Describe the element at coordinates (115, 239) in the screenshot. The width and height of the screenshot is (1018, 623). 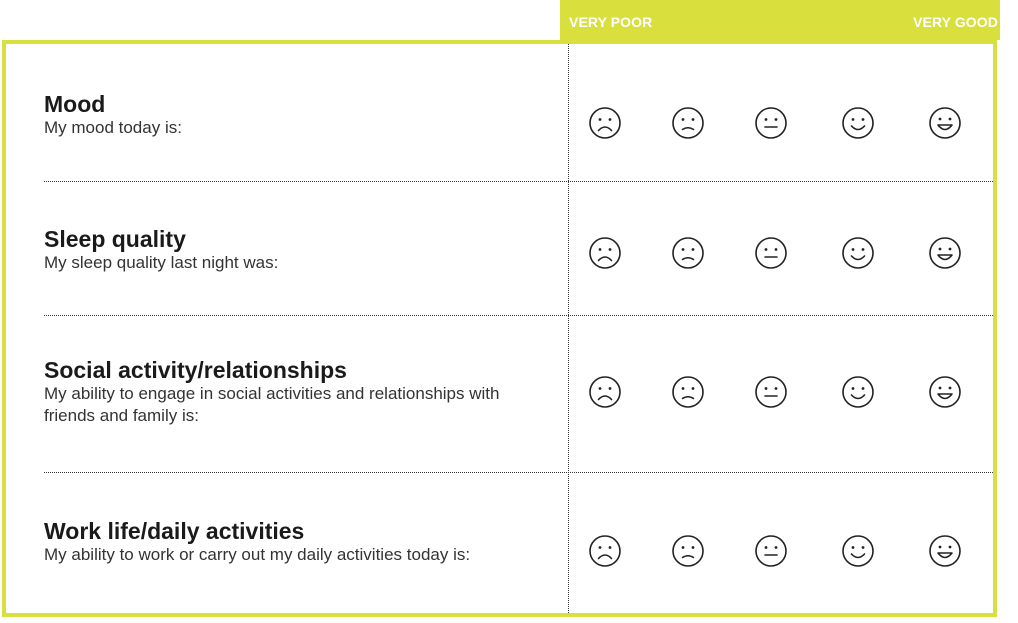
I see `row-title: Sleep quality` at that location.